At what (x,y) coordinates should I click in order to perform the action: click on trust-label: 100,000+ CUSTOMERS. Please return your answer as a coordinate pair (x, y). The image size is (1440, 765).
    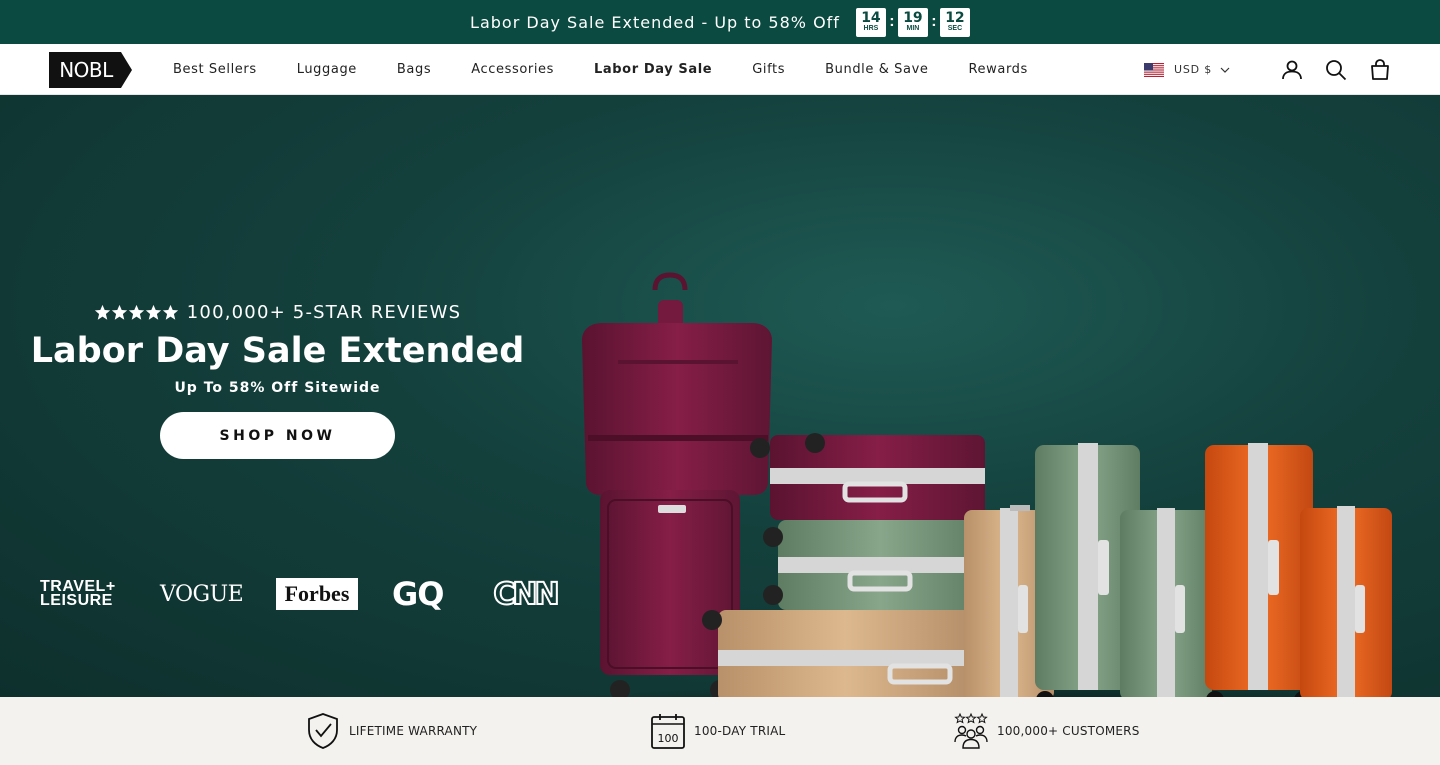
    Looking at the image, I should click on (1068, 731).